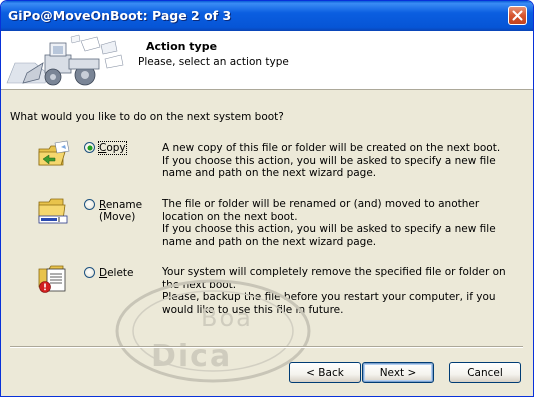 This screenshot has height=397, width=534. I want to click on copy-option-label: Copy, so click(112, 148).